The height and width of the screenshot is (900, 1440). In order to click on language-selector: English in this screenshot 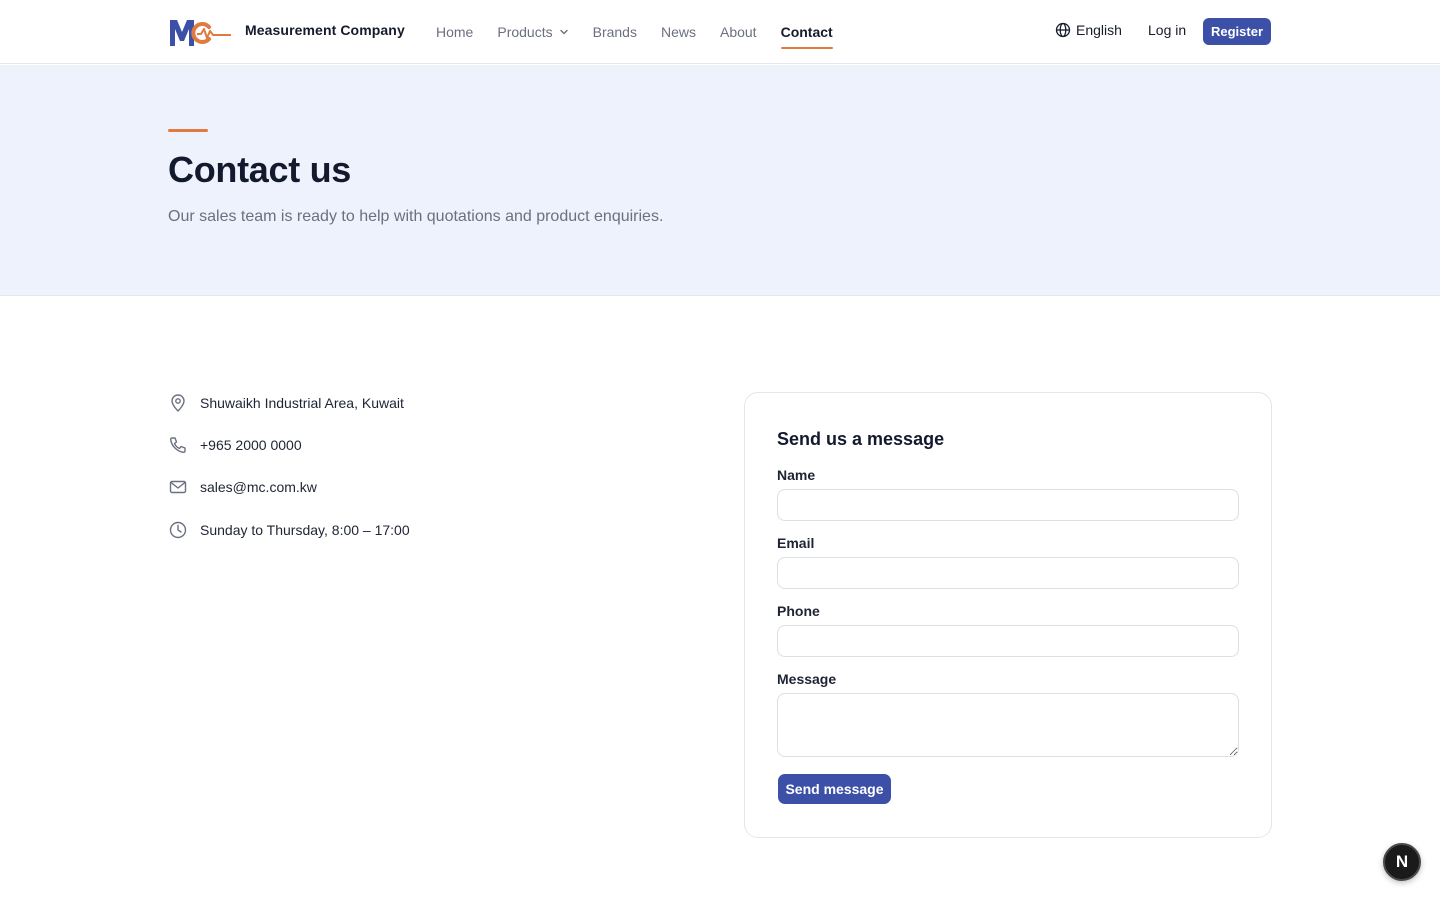, I will do `click(1088, 30)`.